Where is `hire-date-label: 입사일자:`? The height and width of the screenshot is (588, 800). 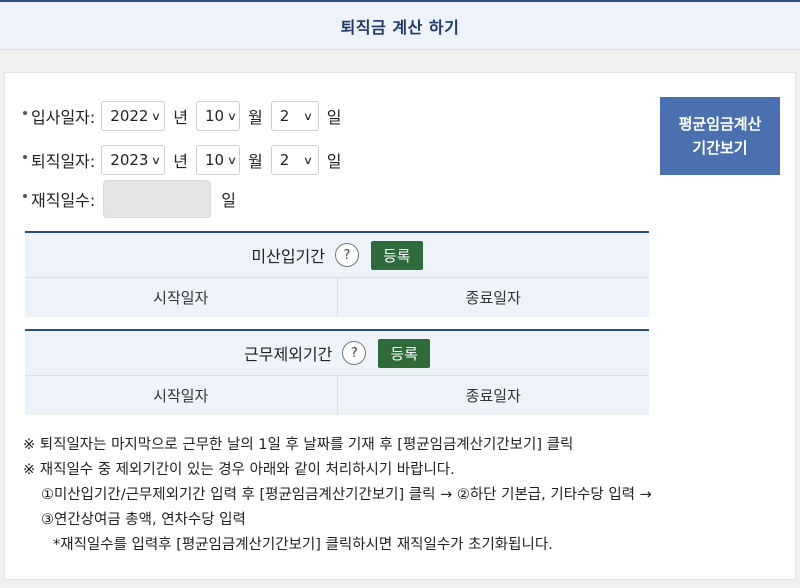 hire-date-label: 입사일자: is located at coordinates (63, 117).